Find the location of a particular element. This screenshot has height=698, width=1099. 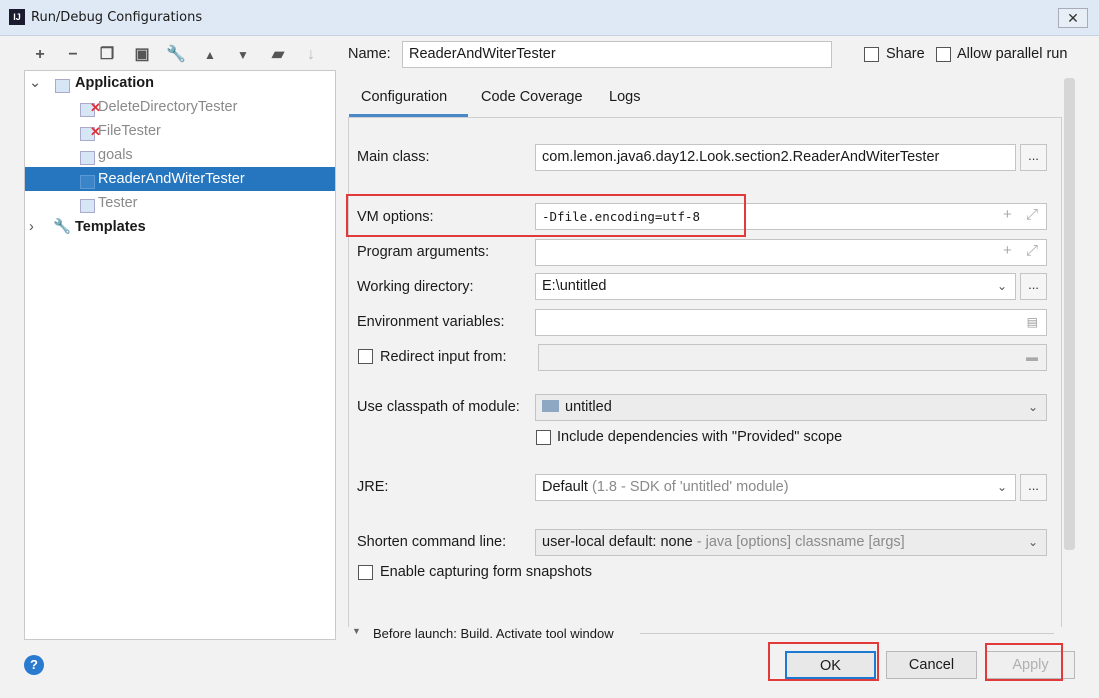

help-button: ? is located at coordinates (34, 665).